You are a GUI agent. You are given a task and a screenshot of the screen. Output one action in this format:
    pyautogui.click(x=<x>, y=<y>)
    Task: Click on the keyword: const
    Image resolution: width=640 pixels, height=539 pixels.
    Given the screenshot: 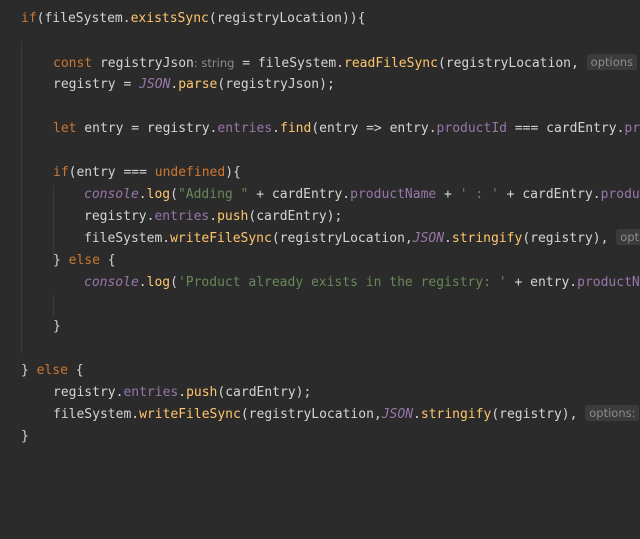 What is the action you would take?
    pyautogui.click(x=73, y=63)
    